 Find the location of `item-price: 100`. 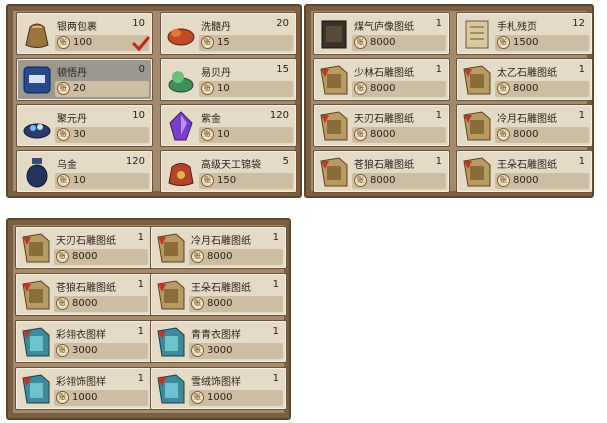

item-price: 100 is located at coordinates (83, 42).